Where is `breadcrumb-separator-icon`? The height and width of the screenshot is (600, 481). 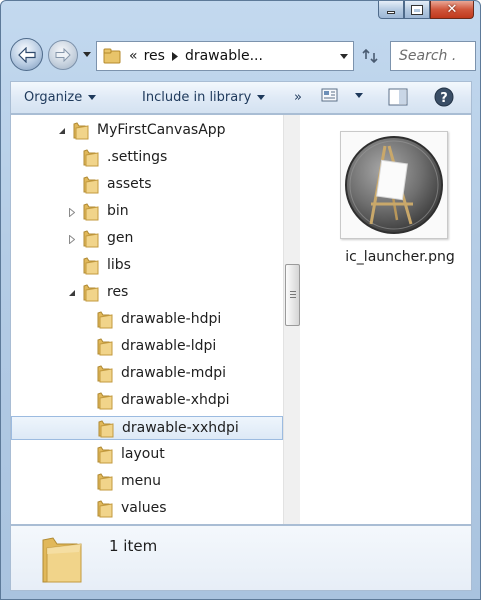
breadcrumb-separator-icon is located at coordinates (174, 56).